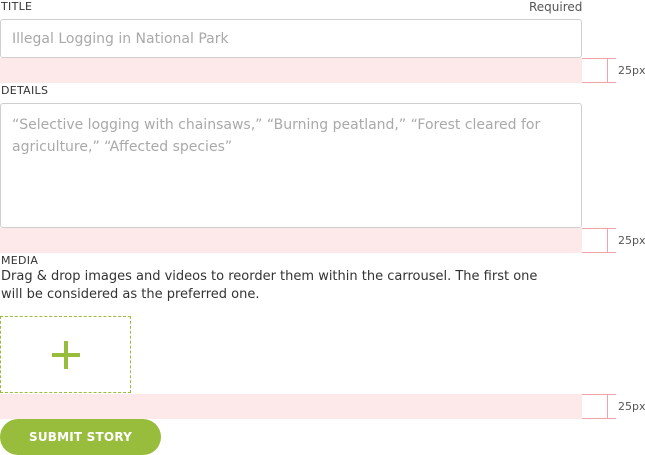  I want to click on details-label: DETAILS, so click(25, 90).